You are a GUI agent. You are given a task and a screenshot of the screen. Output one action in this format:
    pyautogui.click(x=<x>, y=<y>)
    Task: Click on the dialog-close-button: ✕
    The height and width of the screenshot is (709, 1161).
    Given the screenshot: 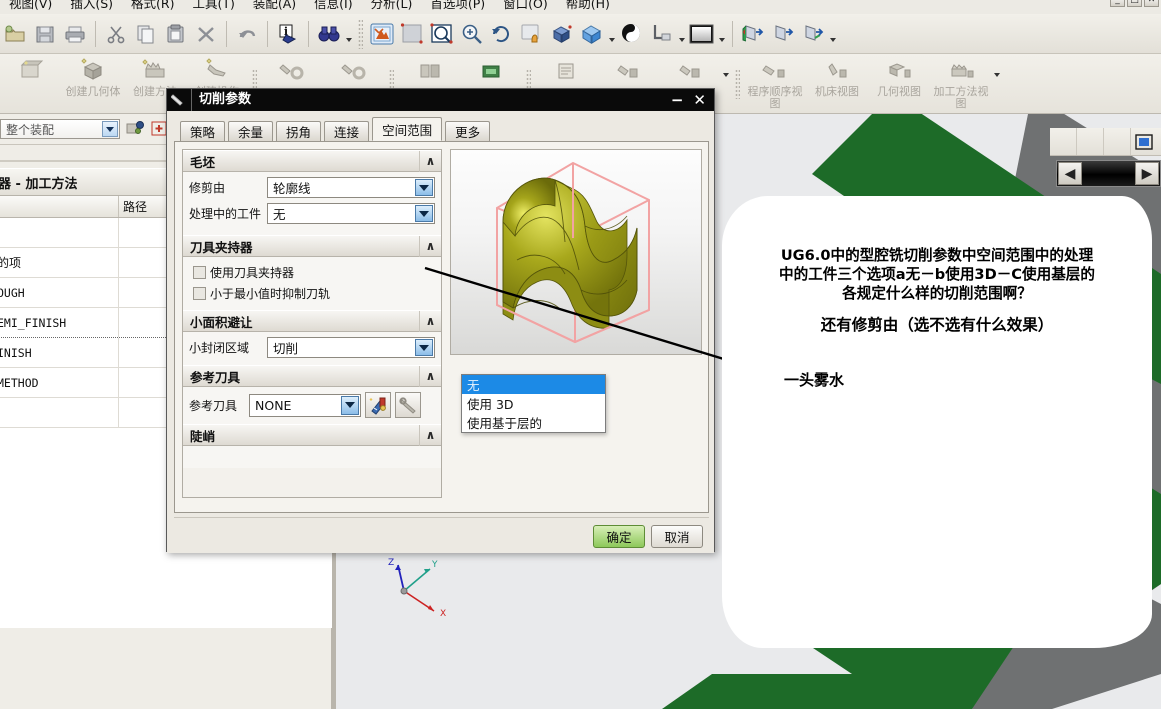 What is the action you would take?
    pyautogui.click(x=699, y=100)
    